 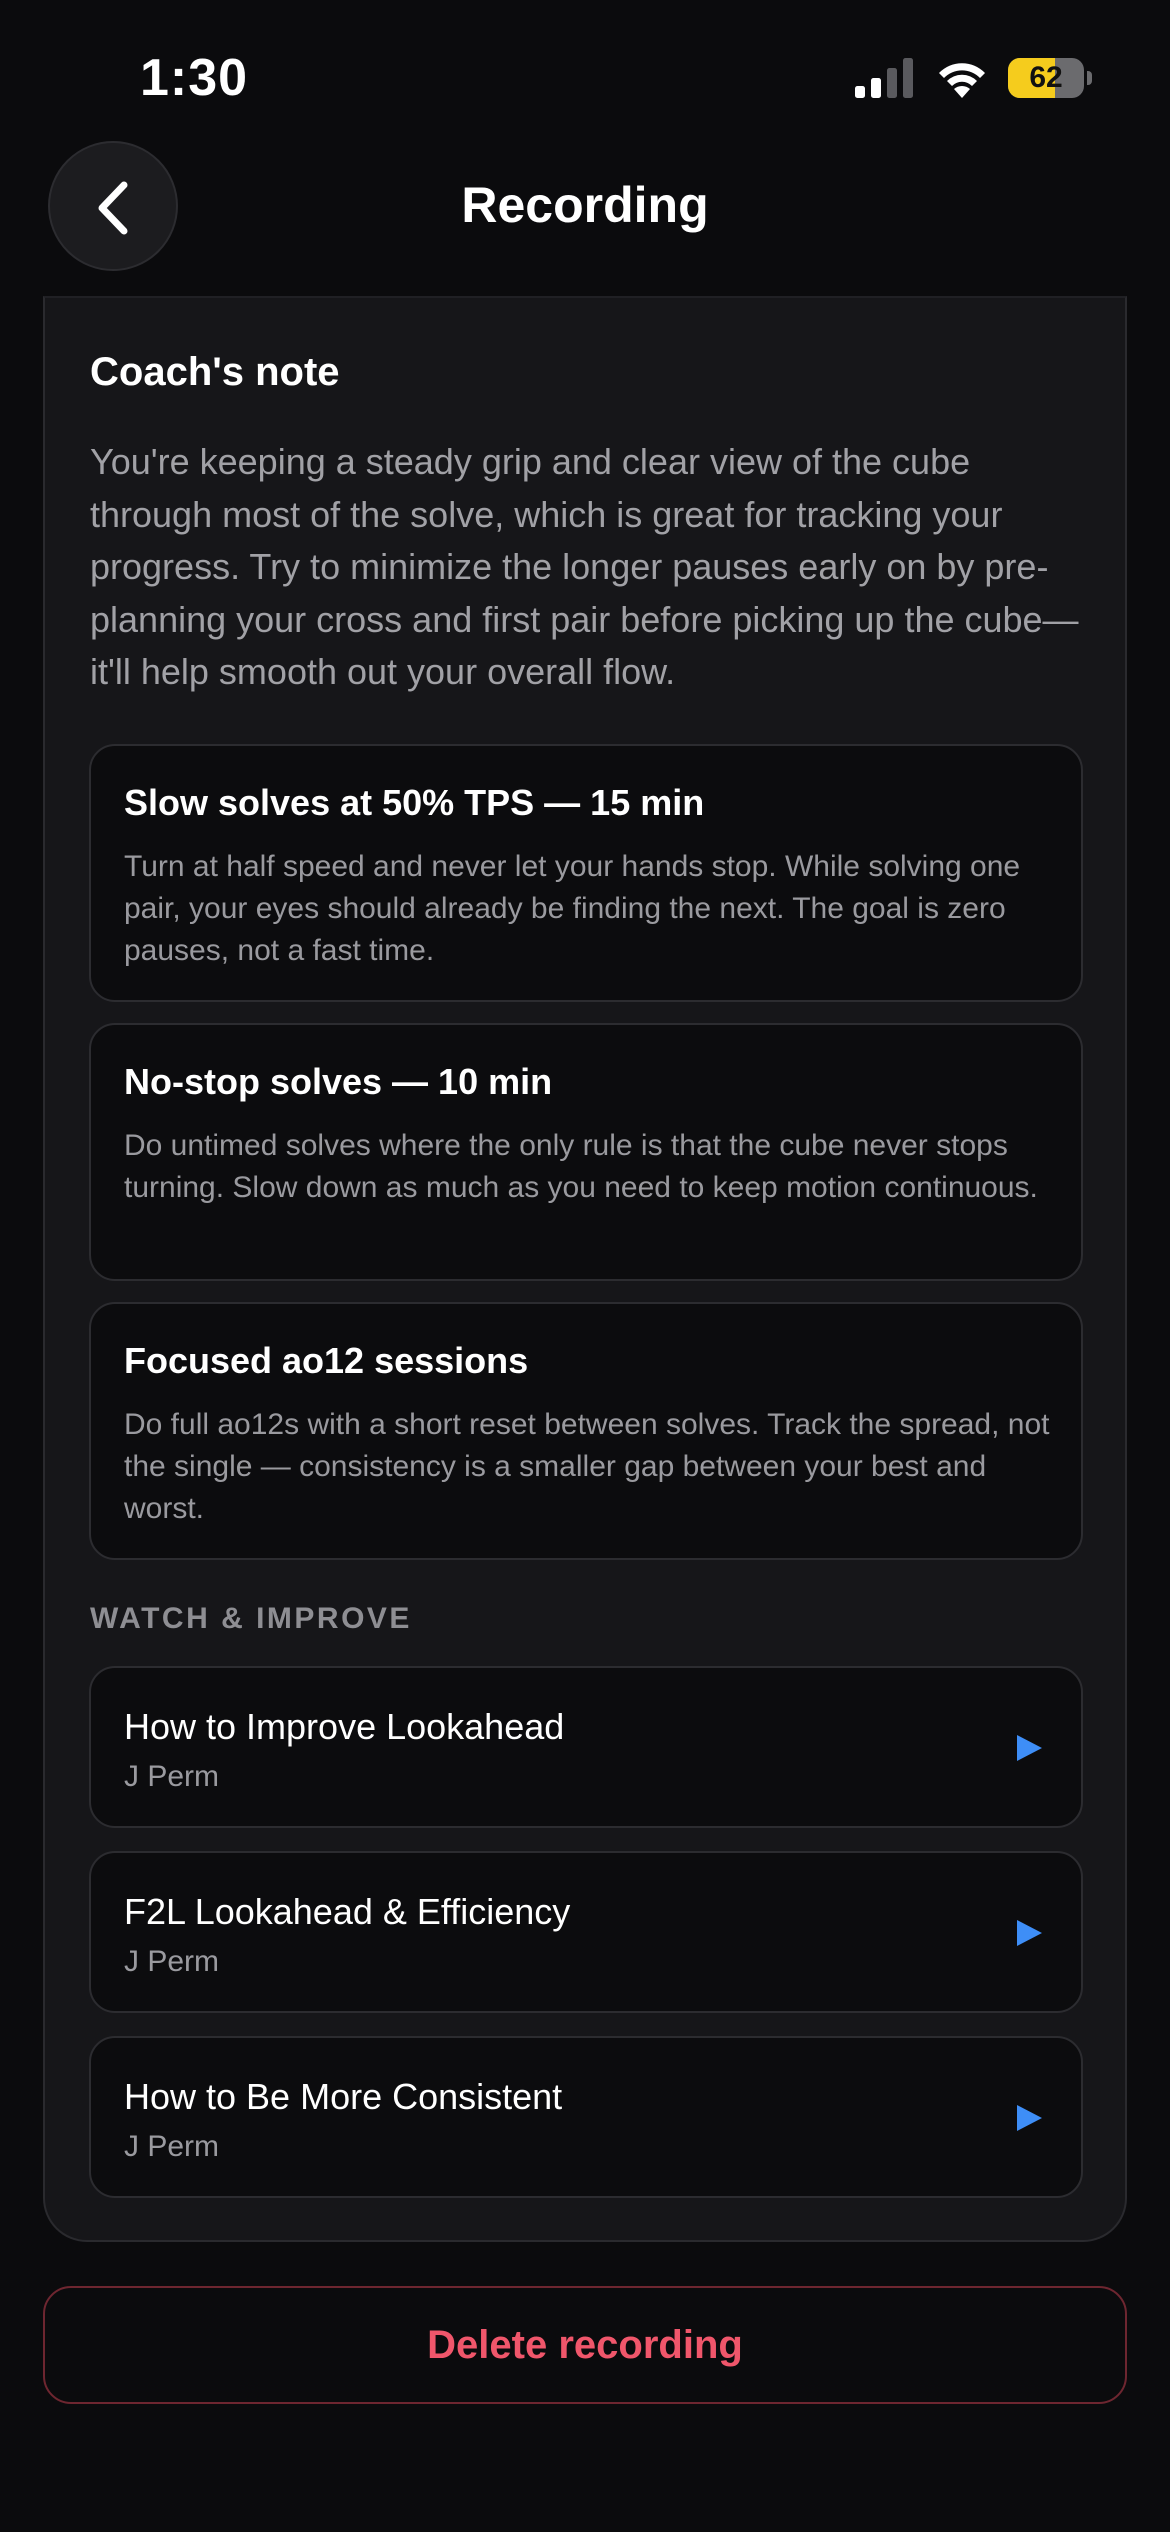 I want to click on drill-title: No-stop solves — 10 min, so click(x=338, y=1081).